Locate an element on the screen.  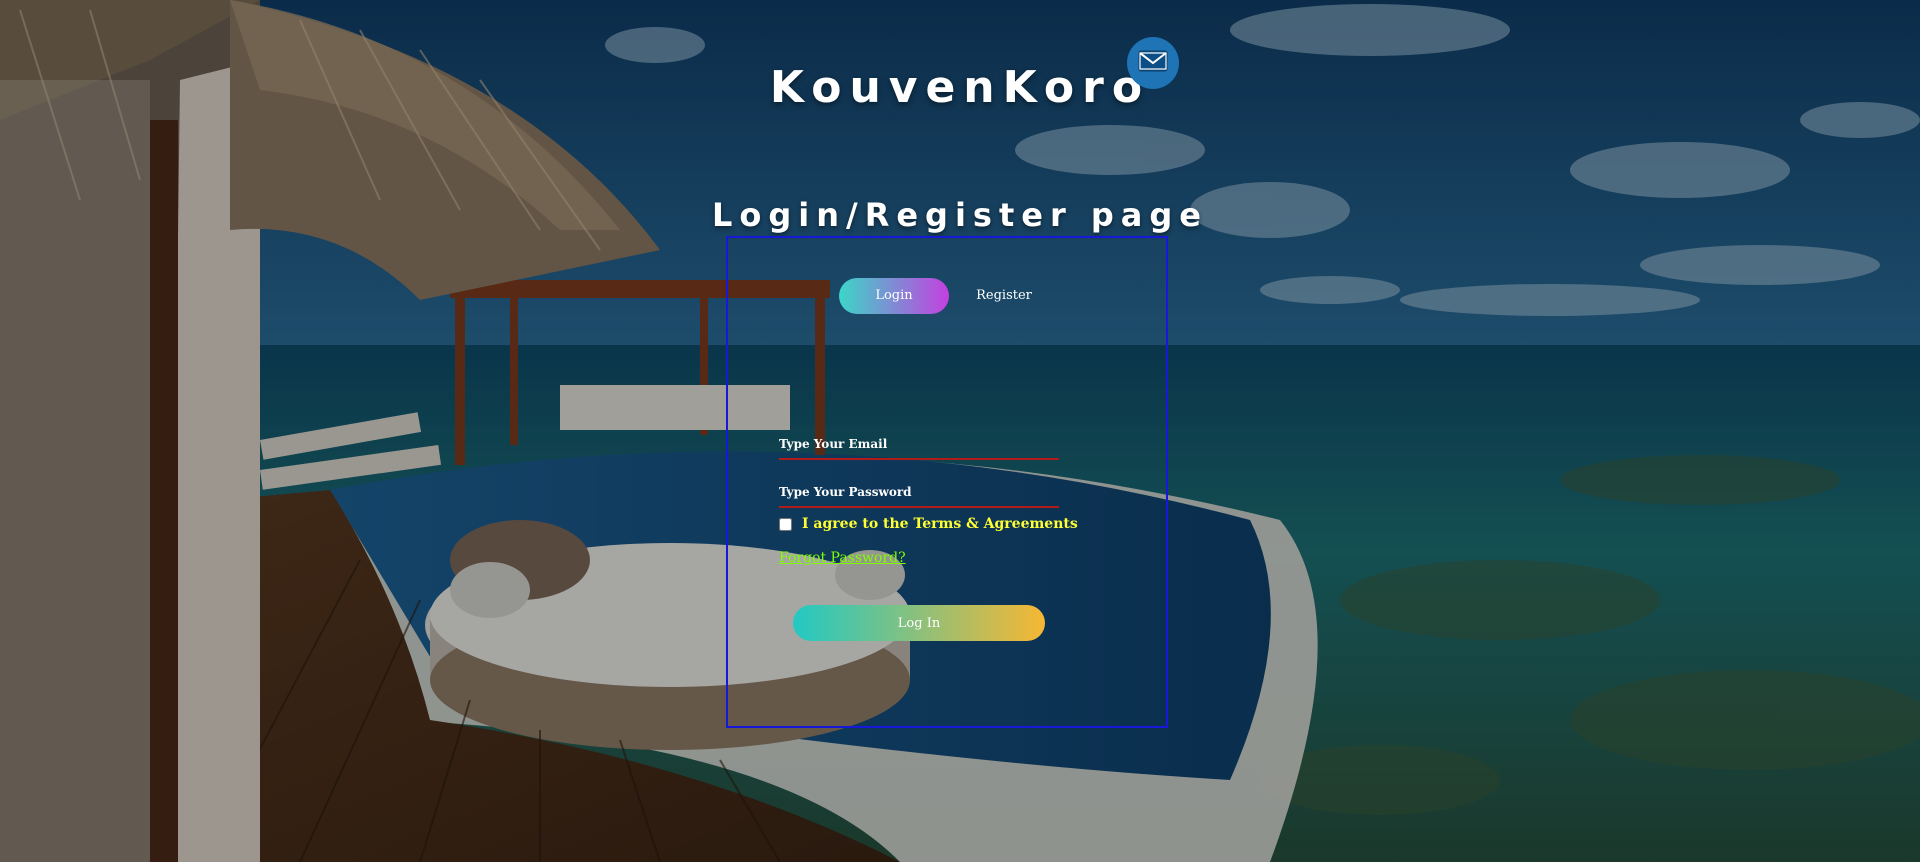
register-toggle-button: Register is located at coordinates (1004, 296).